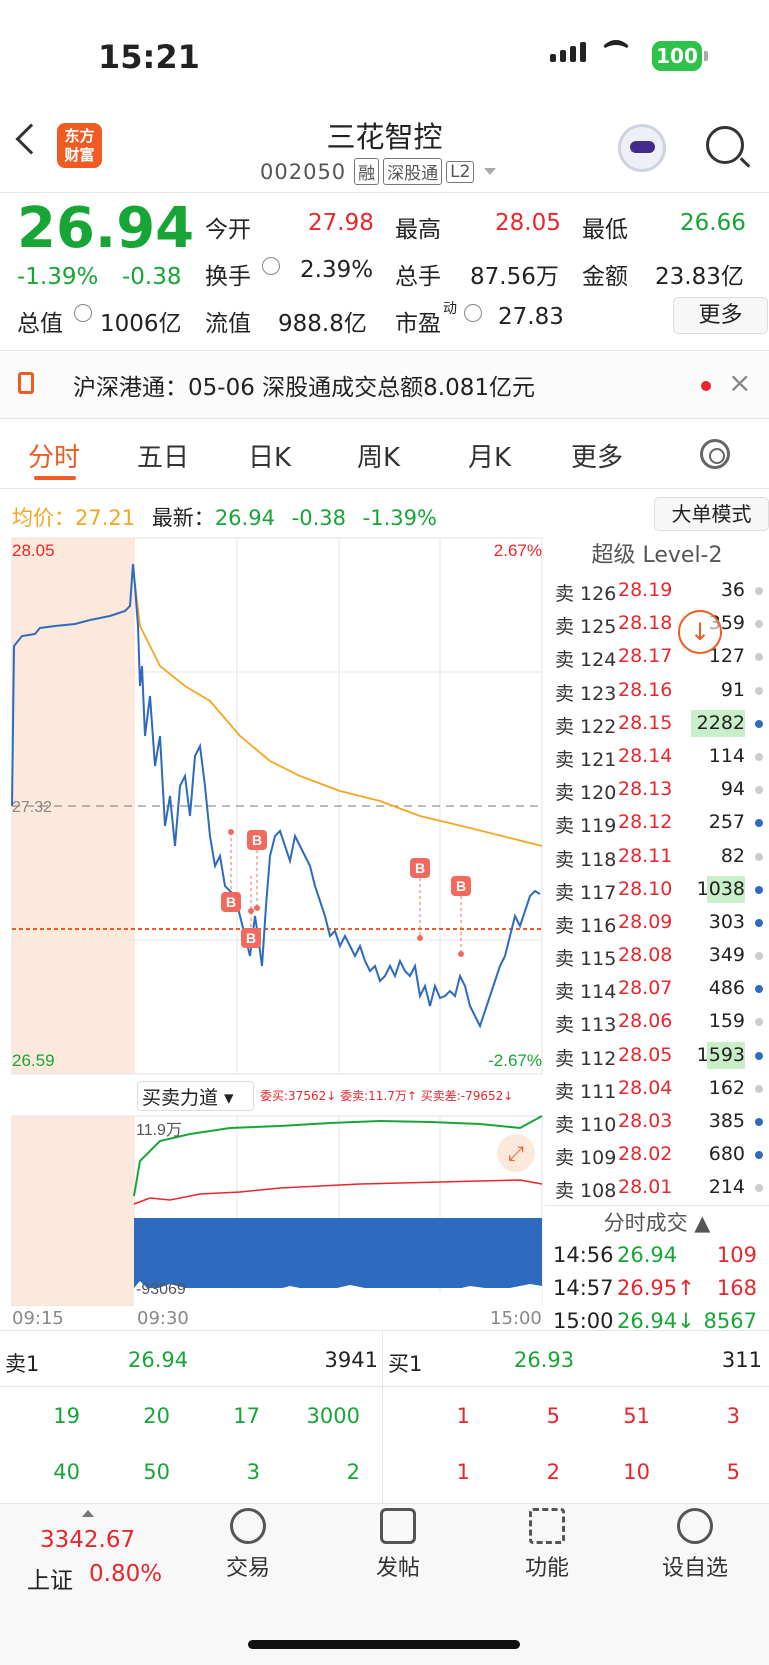 Image resolution: width=769 pixels, height=1665 pixels. I want to click on post-button: 发帖, so click(398, 1545).